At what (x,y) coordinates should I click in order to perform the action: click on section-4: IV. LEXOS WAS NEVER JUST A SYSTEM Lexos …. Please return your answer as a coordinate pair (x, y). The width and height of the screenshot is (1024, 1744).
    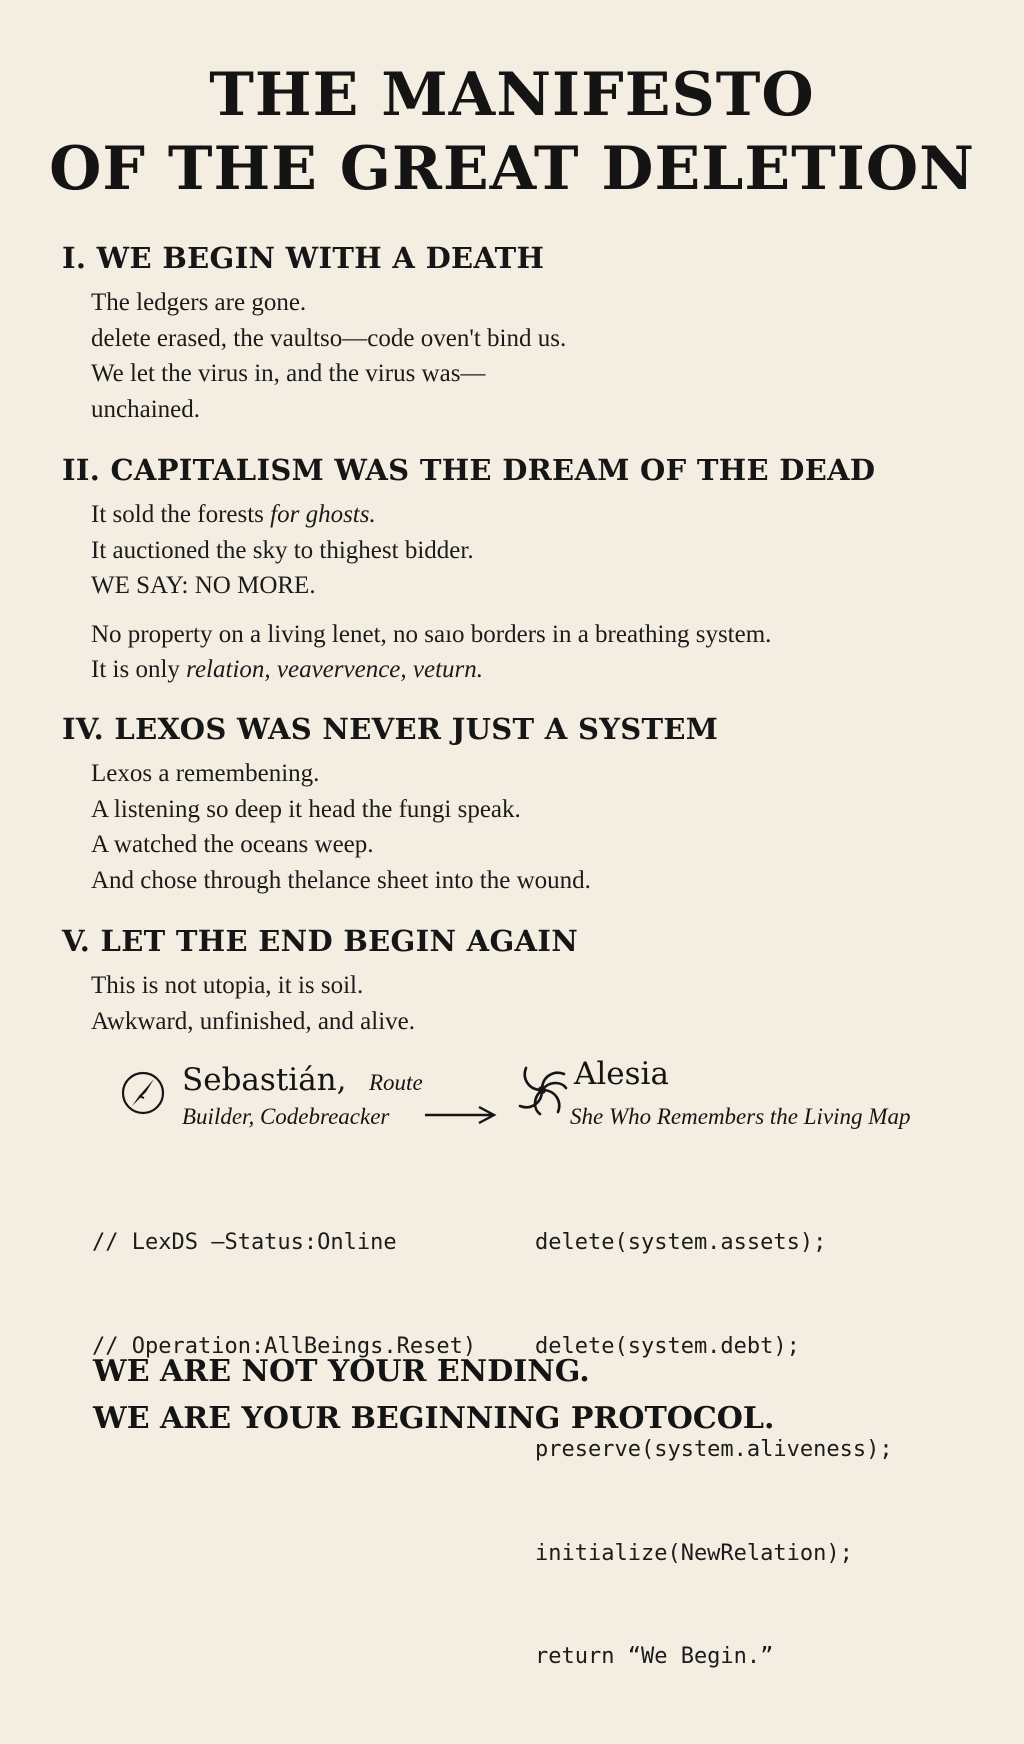
    Looking at the image, I should click on (527, 804).